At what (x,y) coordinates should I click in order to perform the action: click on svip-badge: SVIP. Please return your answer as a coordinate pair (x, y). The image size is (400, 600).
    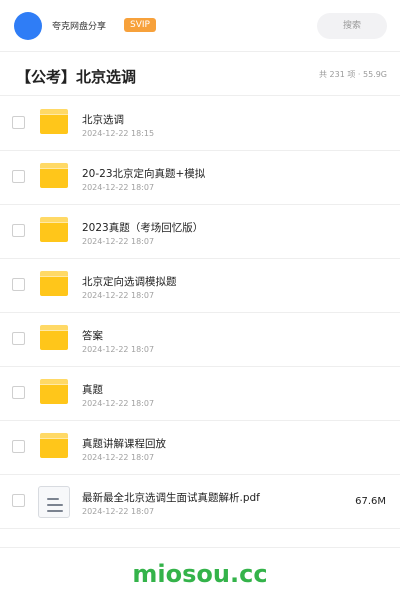
    Looking at the image, I should click on (140, 25).